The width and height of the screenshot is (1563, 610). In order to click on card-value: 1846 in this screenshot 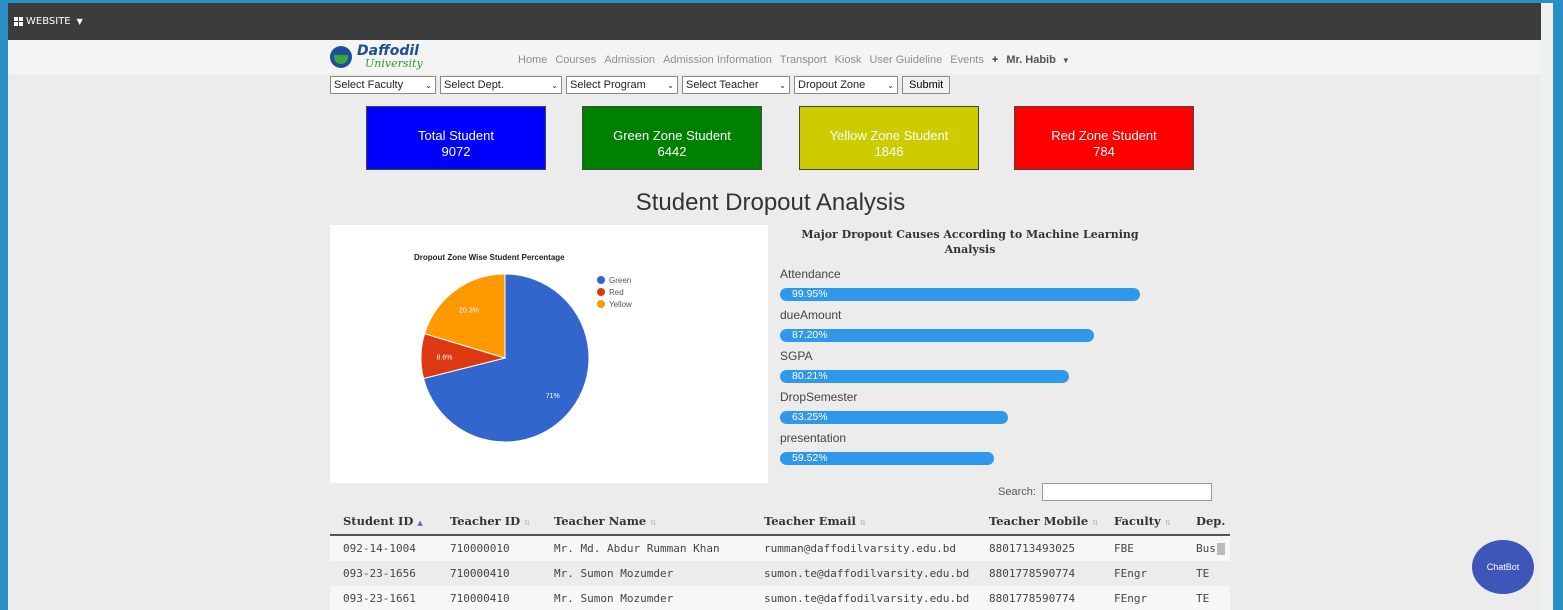, I will do `click(889, 151)`.